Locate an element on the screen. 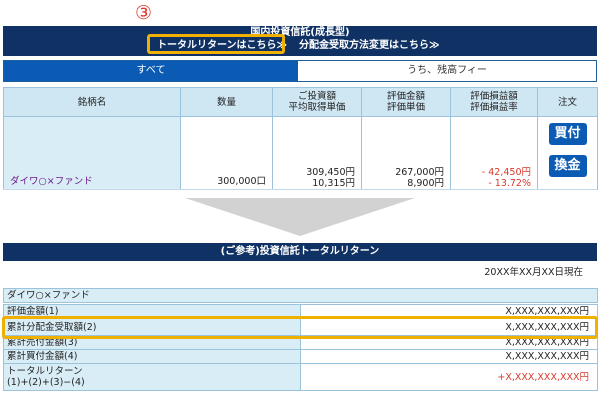 This screenshot has height=401, width=600. valuation-value: 267,000円 is located at coordinates (419, 172).